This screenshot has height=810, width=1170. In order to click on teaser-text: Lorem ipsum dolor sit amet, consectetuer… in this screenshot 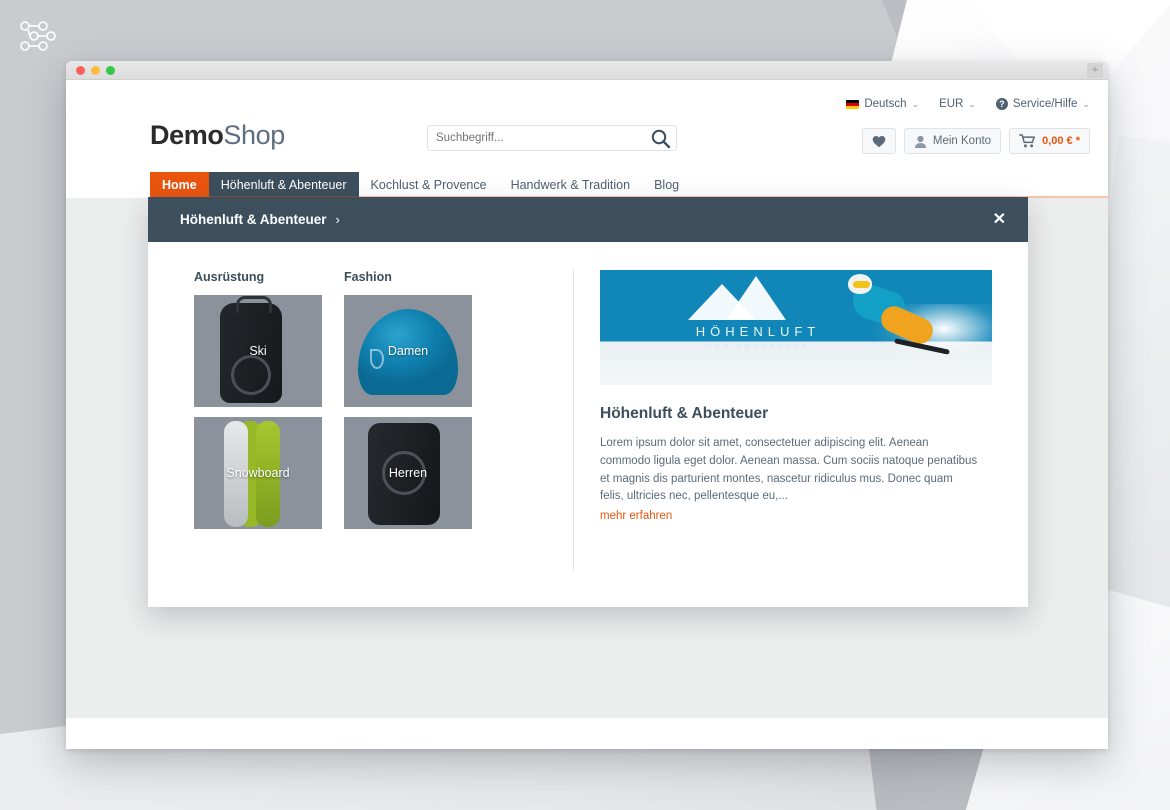, I will do `click(789, 470)`.